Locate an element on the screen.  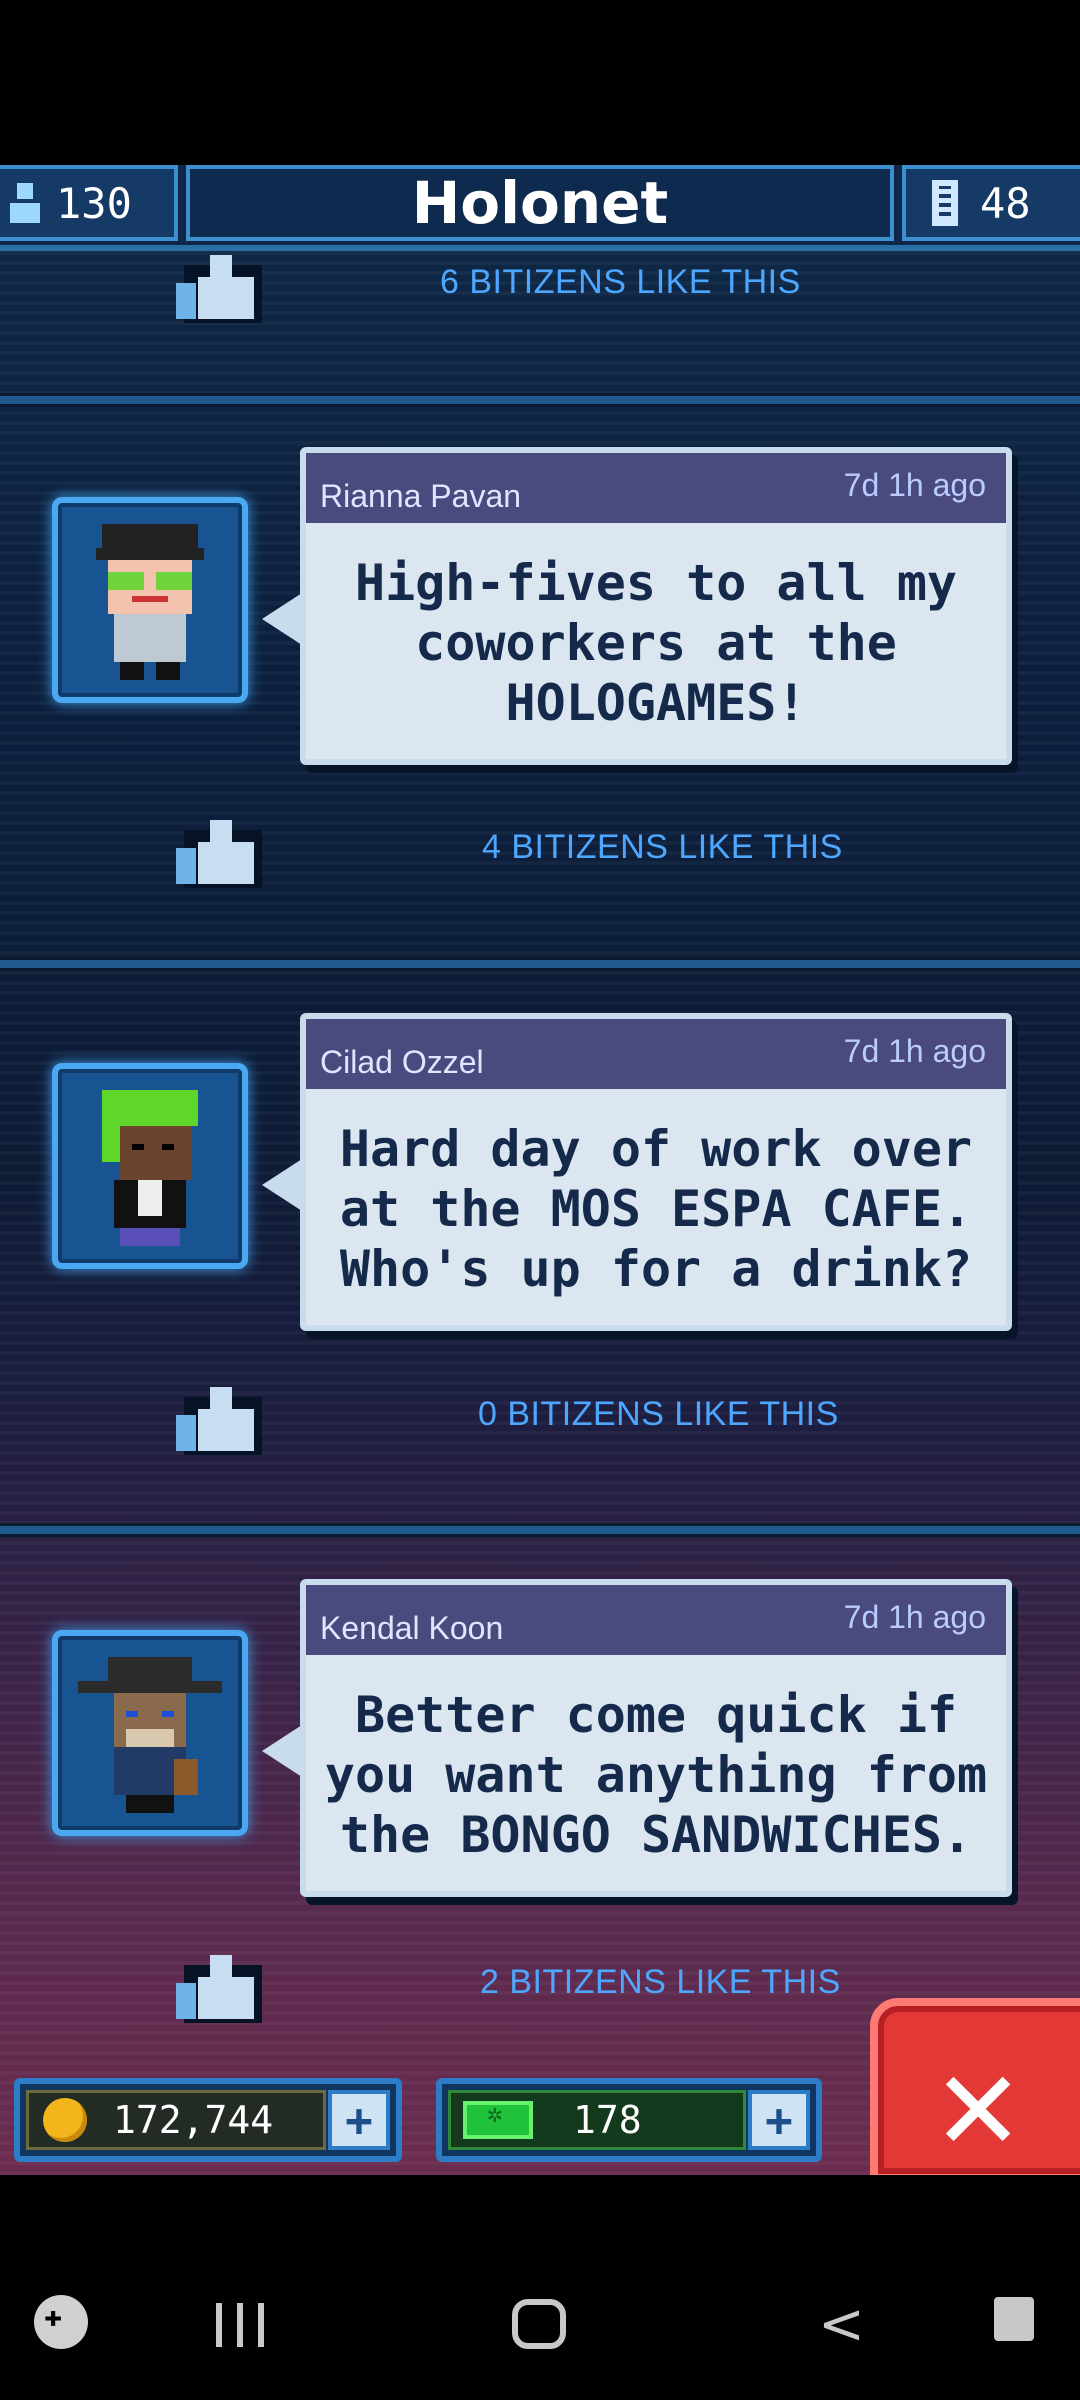
close-icon: ✕ is located at coordinates (978, 2111).